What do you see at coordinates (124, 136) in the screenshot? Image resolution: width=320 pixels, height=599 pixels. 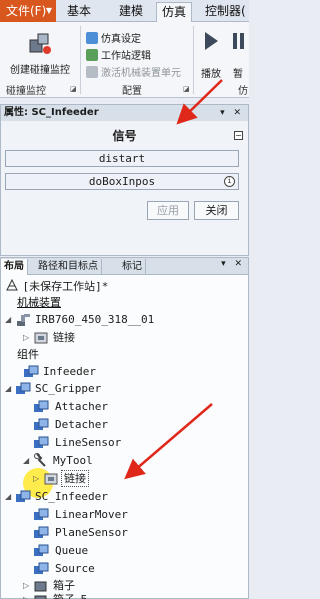 I see `signals-header: 信号` at bounding box center [124, 136].